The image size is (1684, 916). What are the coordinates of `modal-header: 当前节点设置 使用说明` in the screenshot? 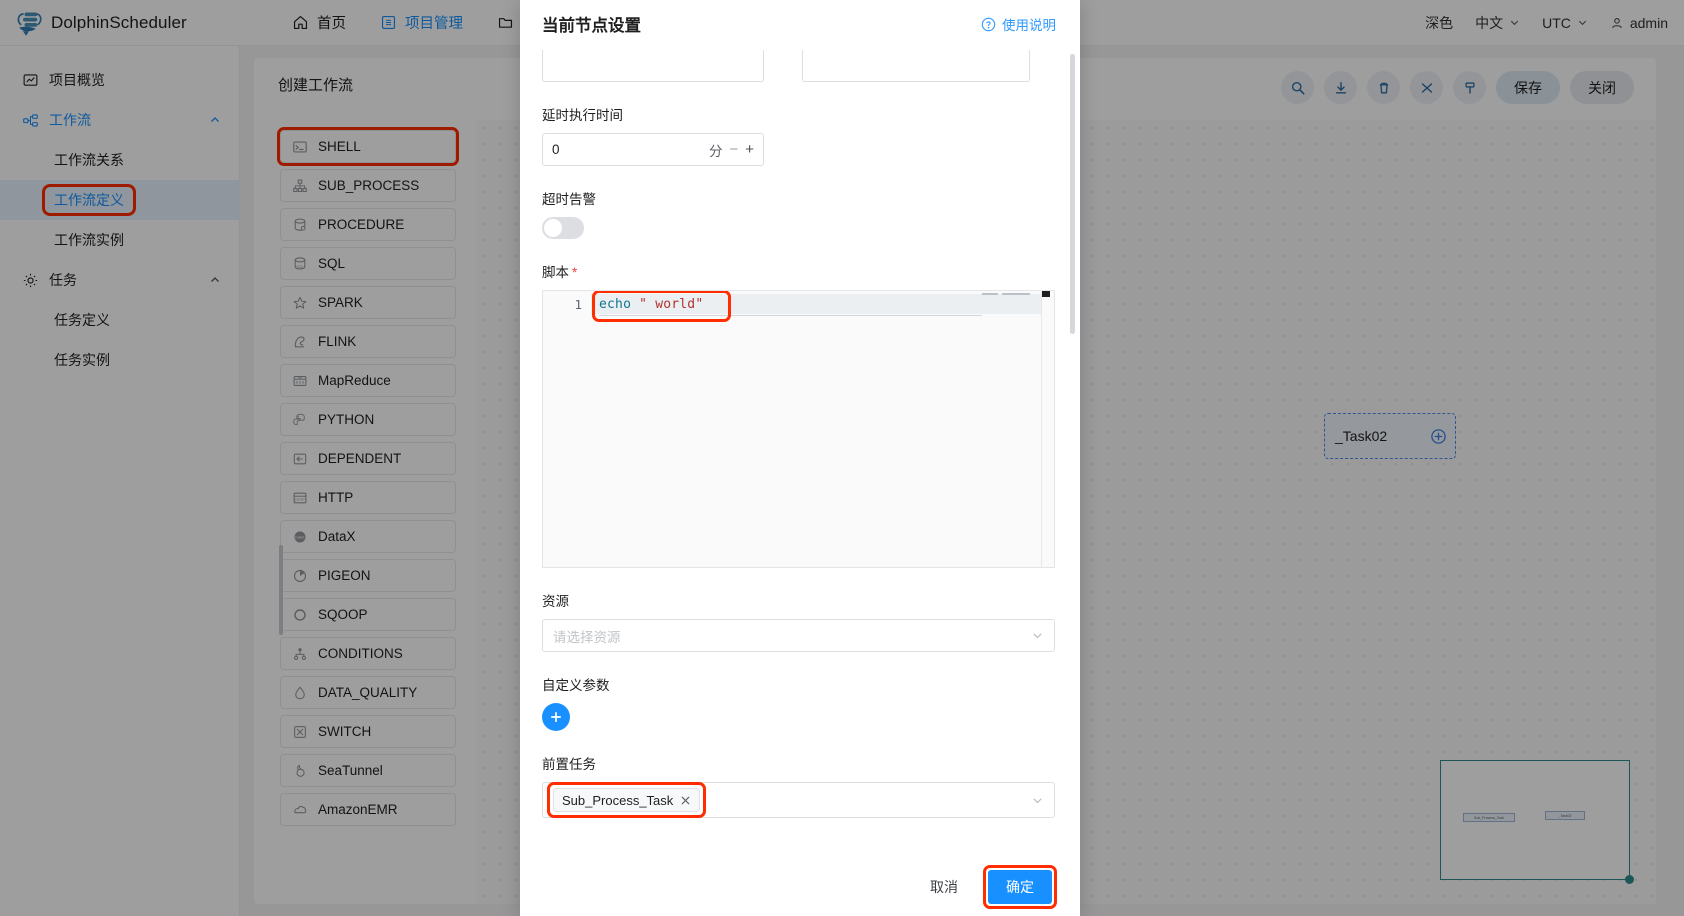 It's located at (800, 24).